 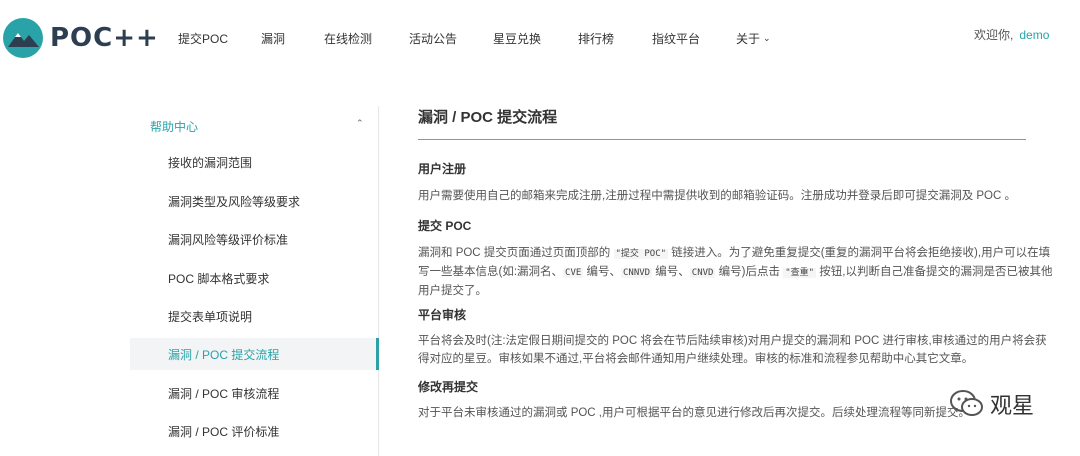 What do you see at coordinates (1012, 406) in the screenshot?
I see `watermark-text: 观星` at bounding box center [1012, 406].